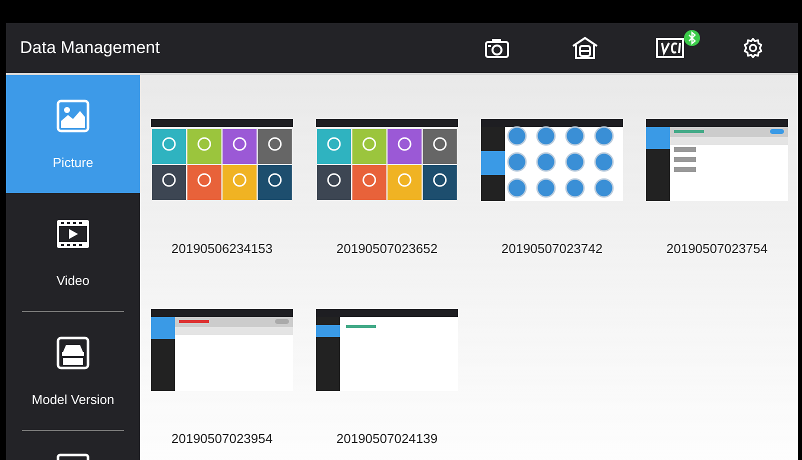 The image size is (802, 460). What do you see at coordinates (222, 438) in the screenshot?
I see `file-name: 20190507023954` at bounding box center [222, 438].